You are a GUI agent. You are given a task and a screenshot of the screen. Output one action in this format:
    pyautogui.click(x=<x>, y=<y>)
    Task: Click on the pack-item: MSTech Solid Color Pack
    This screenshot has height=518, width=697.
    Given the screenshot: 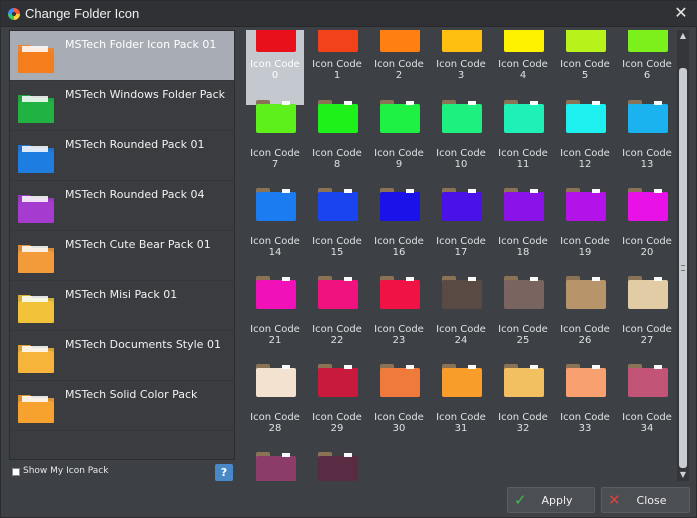 What is the action you would take?
    pyautogui.click(x=122, y=406)
    